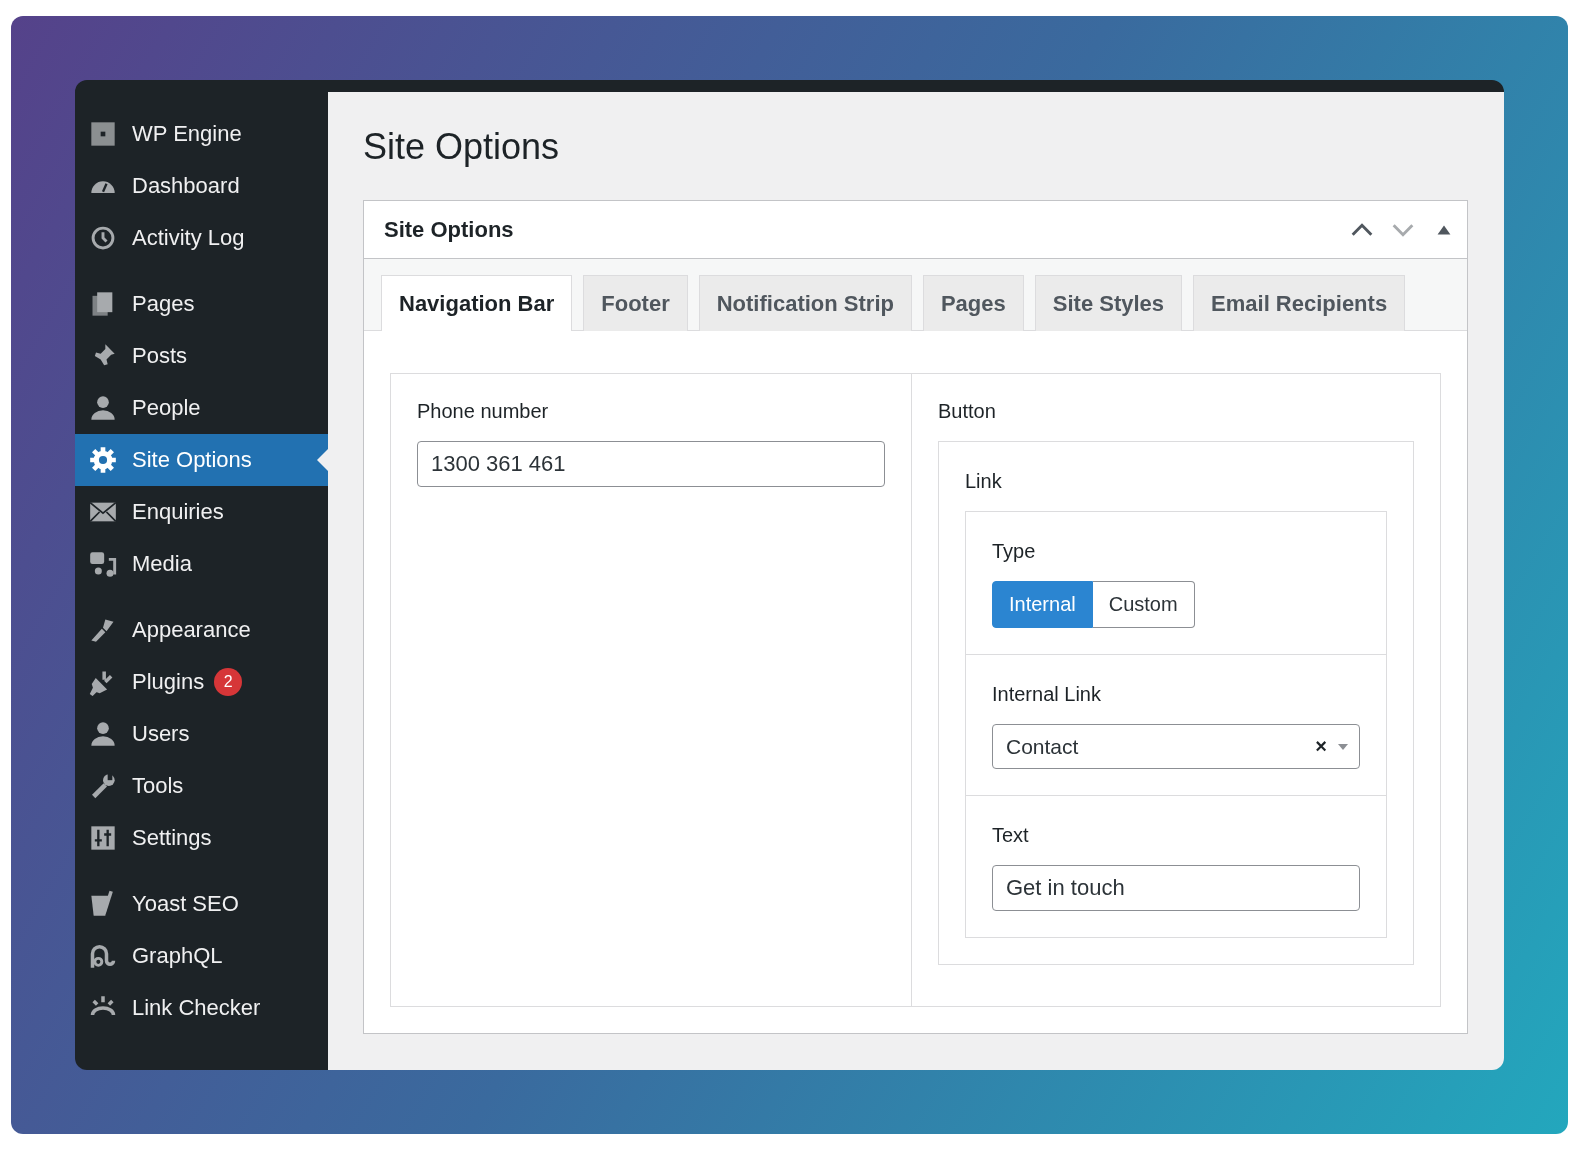 This screenshot has width=1578, height=1164. I want to click on sidebar-item: Settings, so click(201, 838).